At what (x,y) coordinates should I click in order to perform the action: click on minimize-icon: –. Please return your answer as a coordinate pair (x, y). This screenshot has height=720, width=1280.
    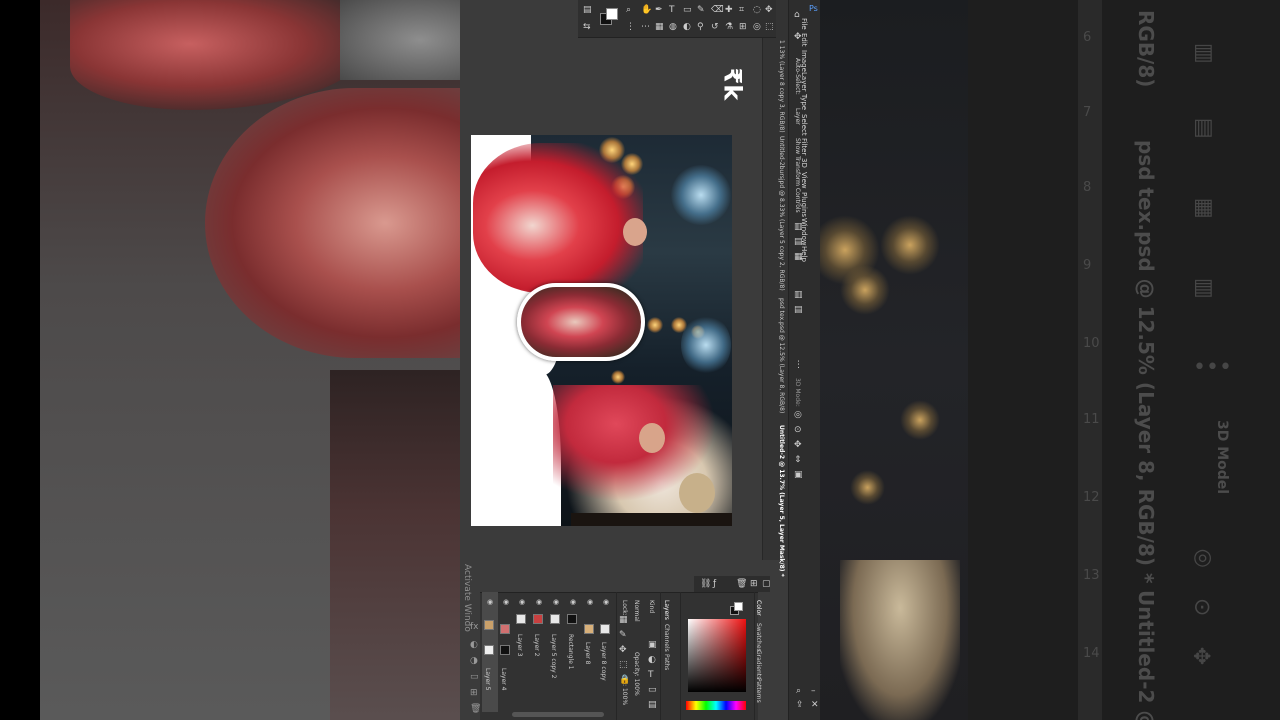
    Looking at the image, I should click on (813, 691).